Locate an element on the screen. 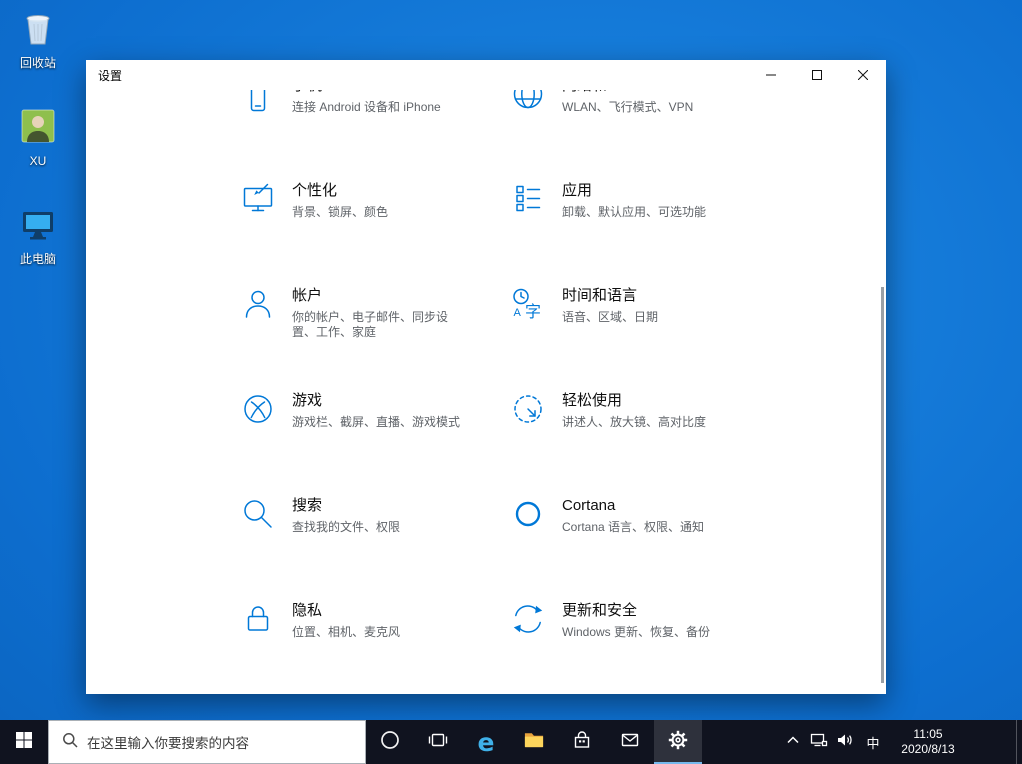  svg-text: 字 is located at coordinates (533, 312).